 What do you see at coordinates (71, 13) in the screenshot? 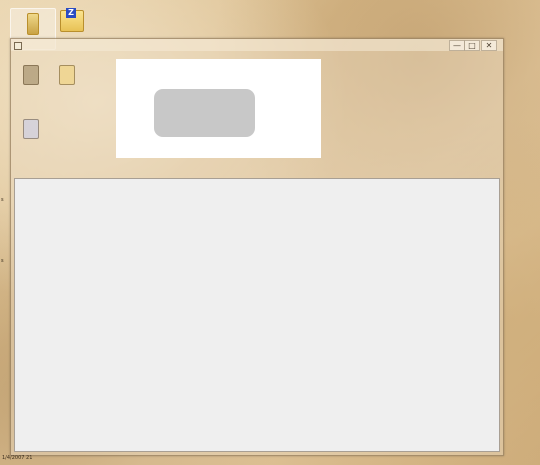
I see `z-badge: Z` at bounding box center [71, 13].